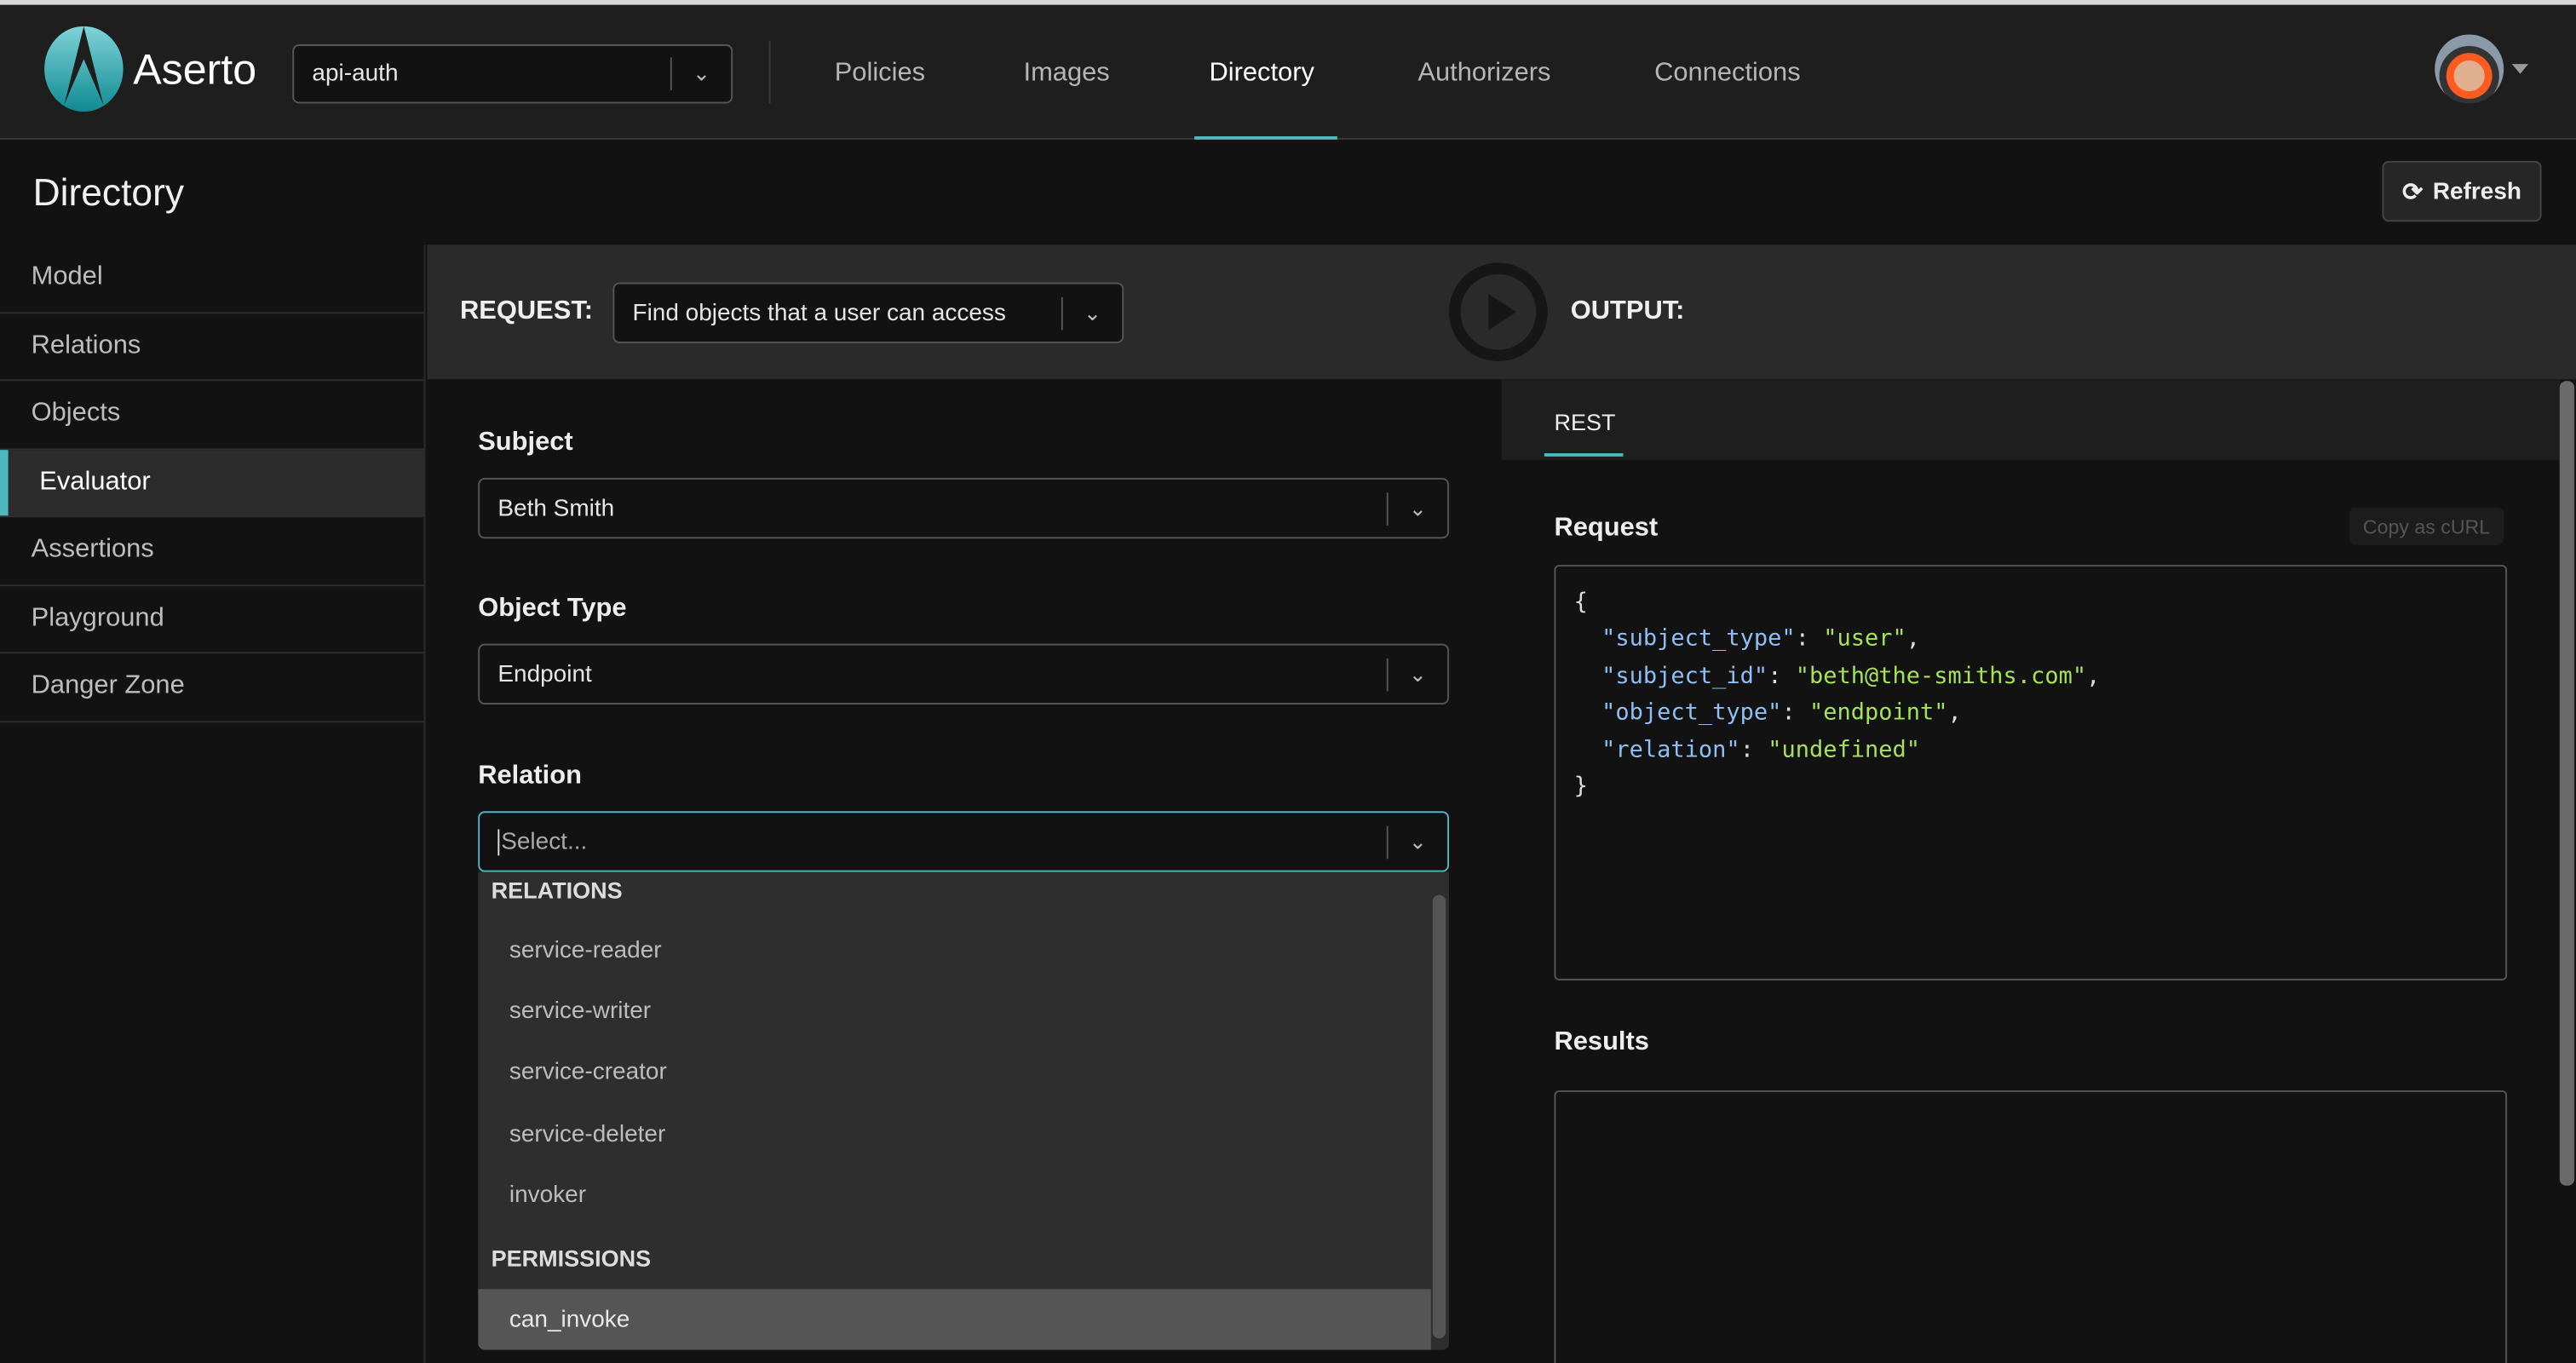 Image resolution: width=2576 pixels, height=1363 pixels. What do you see at coordinates (2031, 1226) in the screenshot?
I see `results-box` at bounding box center [2031, 1226].